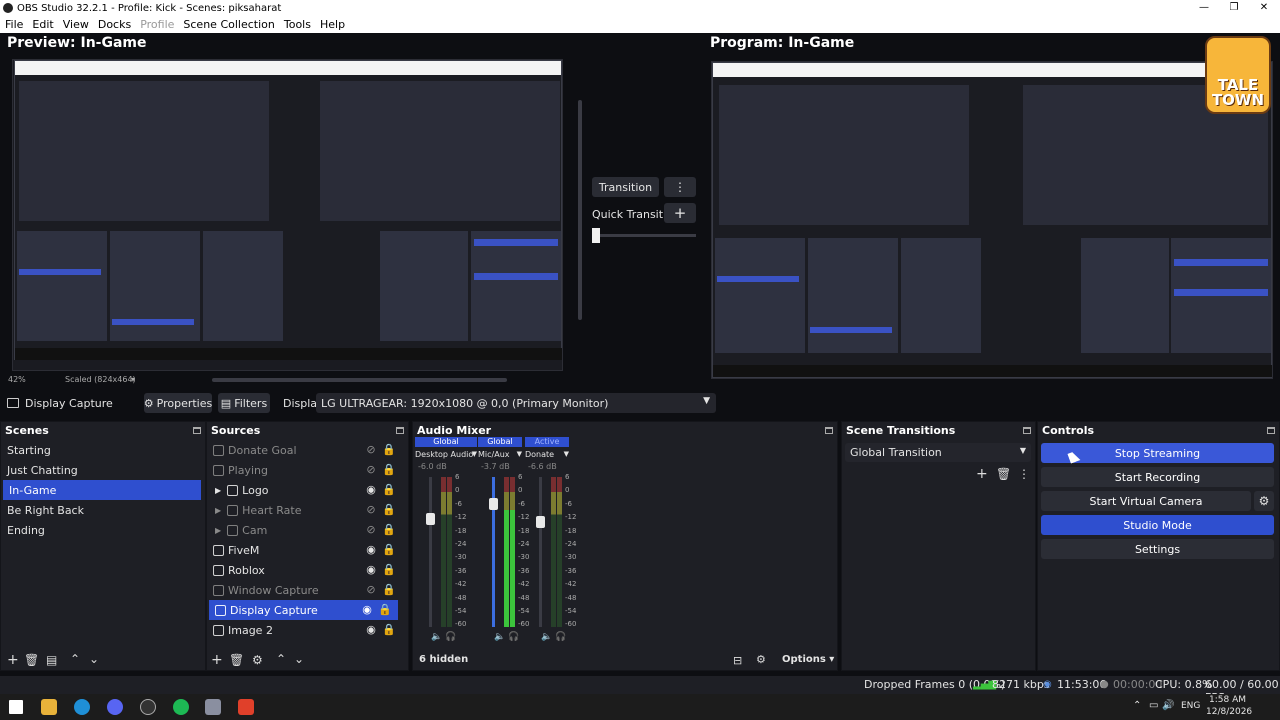  Describe the element at coordinates (257, 660) in the screenshot. I see `source-properties-icon: ⚙` at that location.